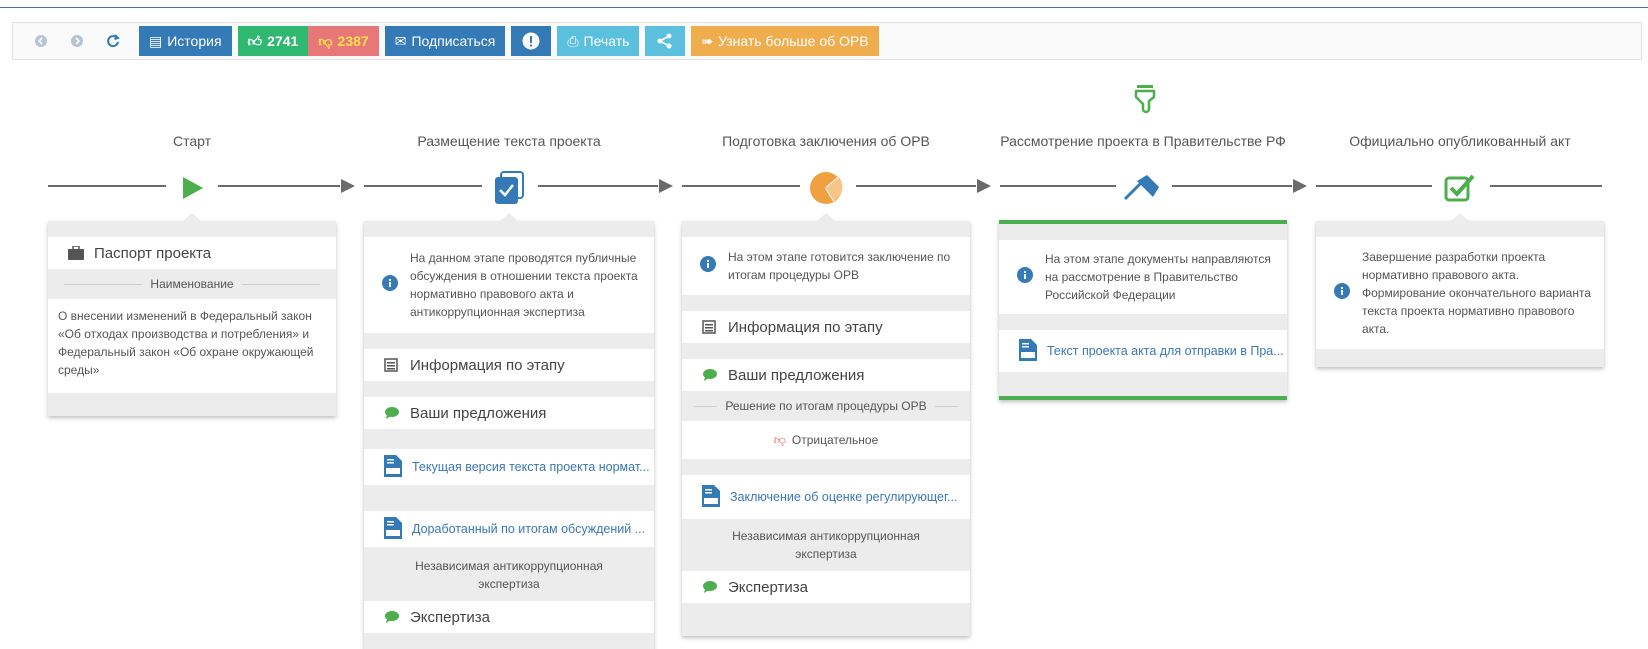  What do you see at coordinates (573, 40) in the screenshot?
I see `print-icon: ⎙` at bounding box center [573, 40].